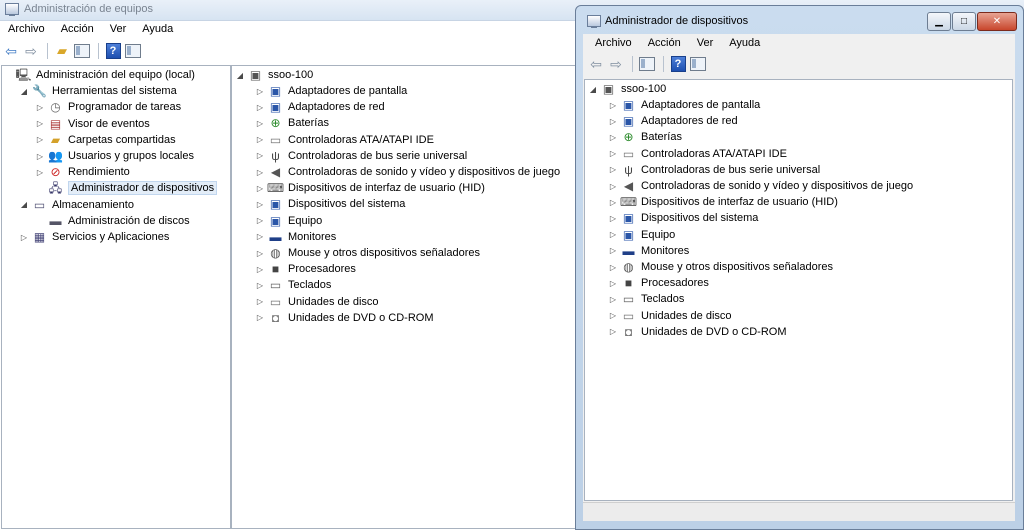  I want to click on tree-item: 🖧 Administrador de dispositivos, so click(127, 188).